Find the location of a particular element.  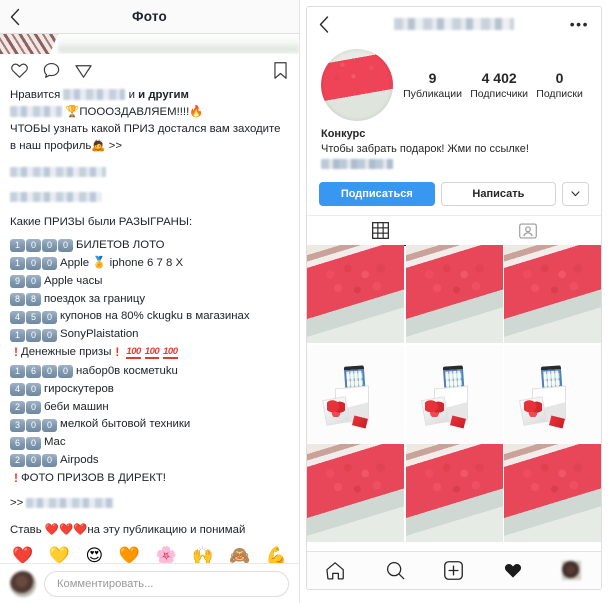

current-user-avatar is located at coordinates (23, 583).